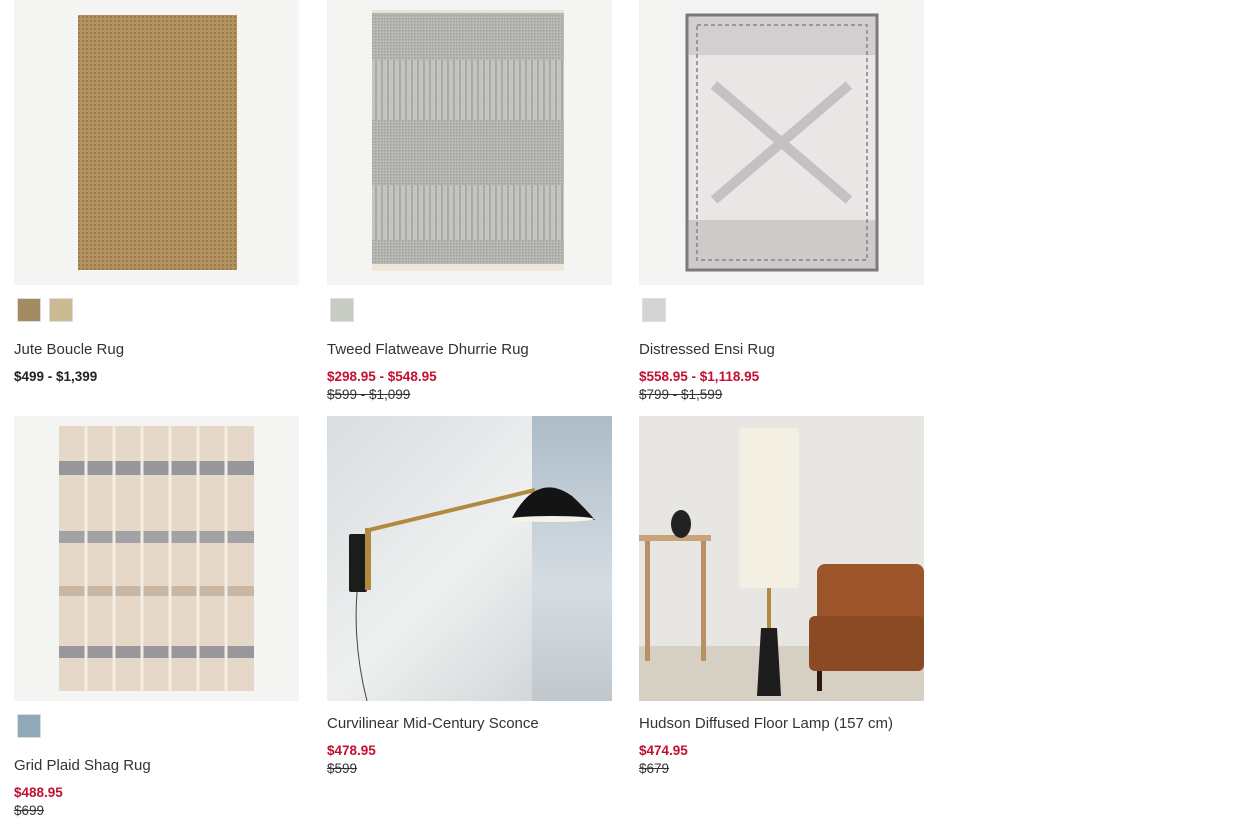 This screenshot has width=1250, height=831. Describe the element at coordinates (56, 376) in the screenshot. I see `product-price: $499 - $1,399` at that location.